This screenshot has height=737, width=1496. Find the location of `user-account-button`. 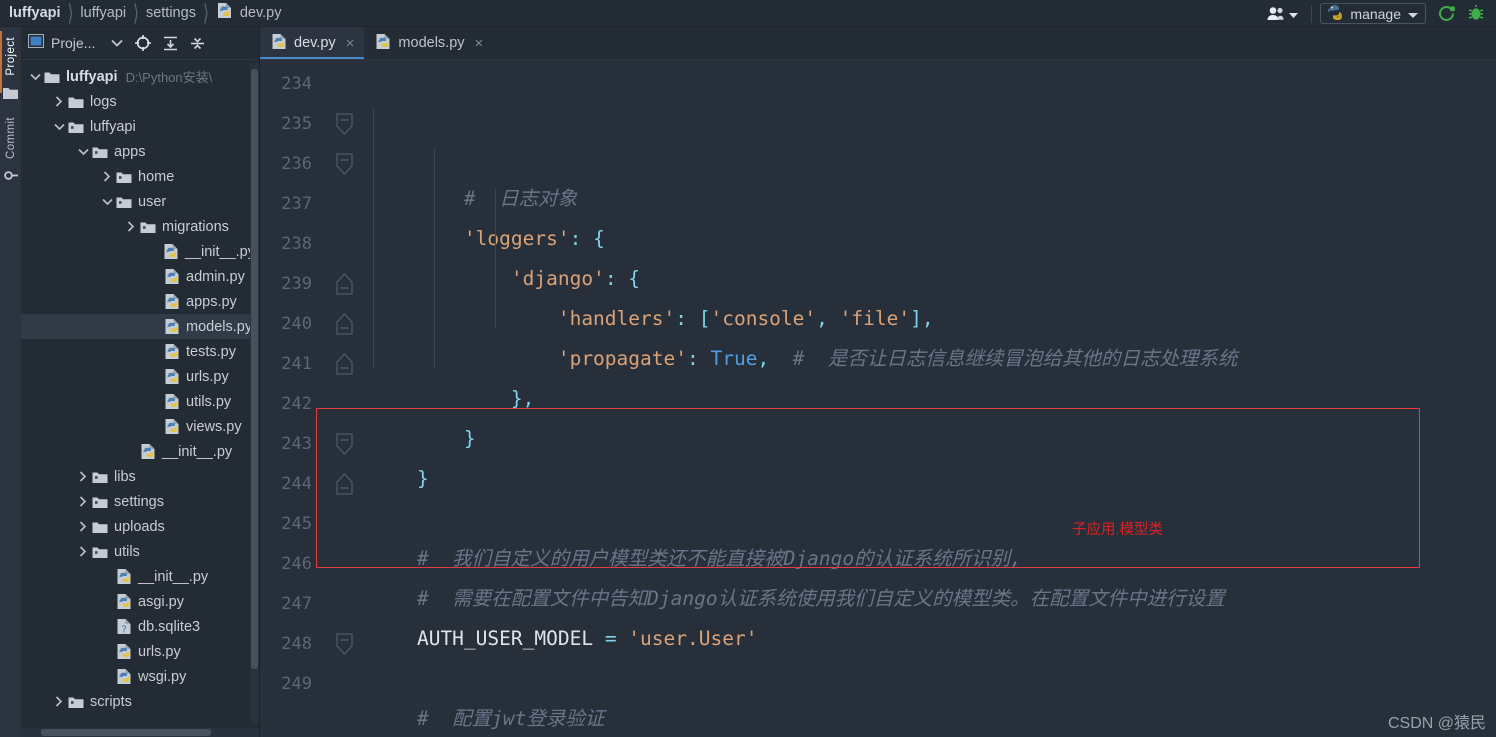

user-account-button is located at coordinates (1282, 14).